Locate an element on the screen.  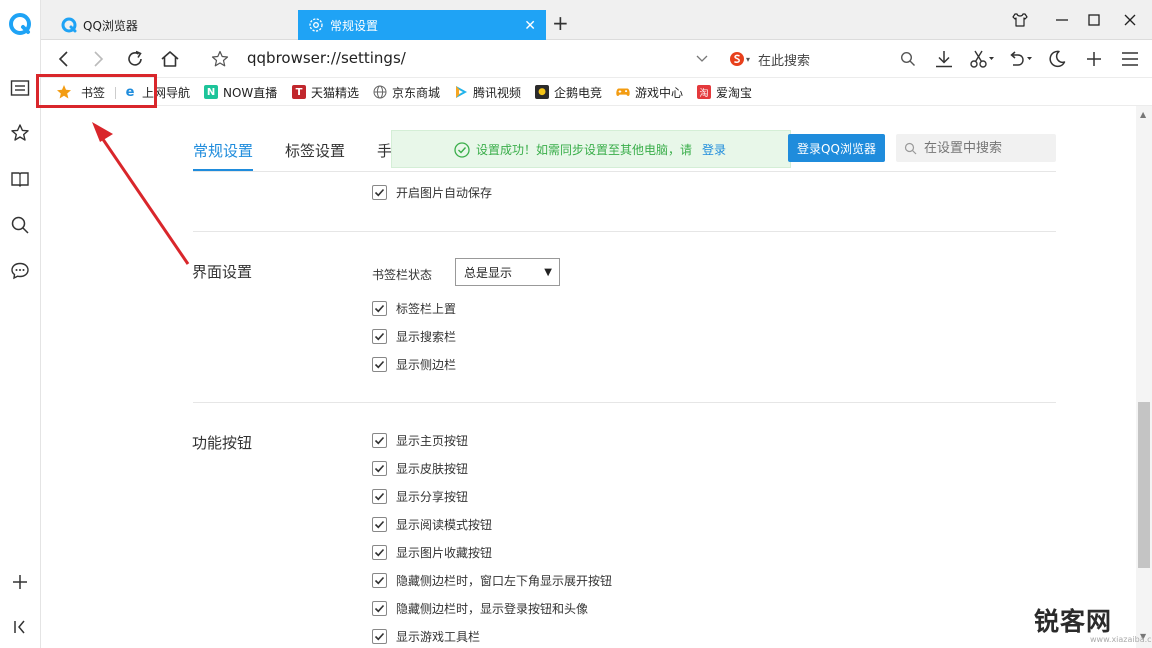
checkbox-show-home-button: 显示主页按钮 is located at coordinates (420, 440).